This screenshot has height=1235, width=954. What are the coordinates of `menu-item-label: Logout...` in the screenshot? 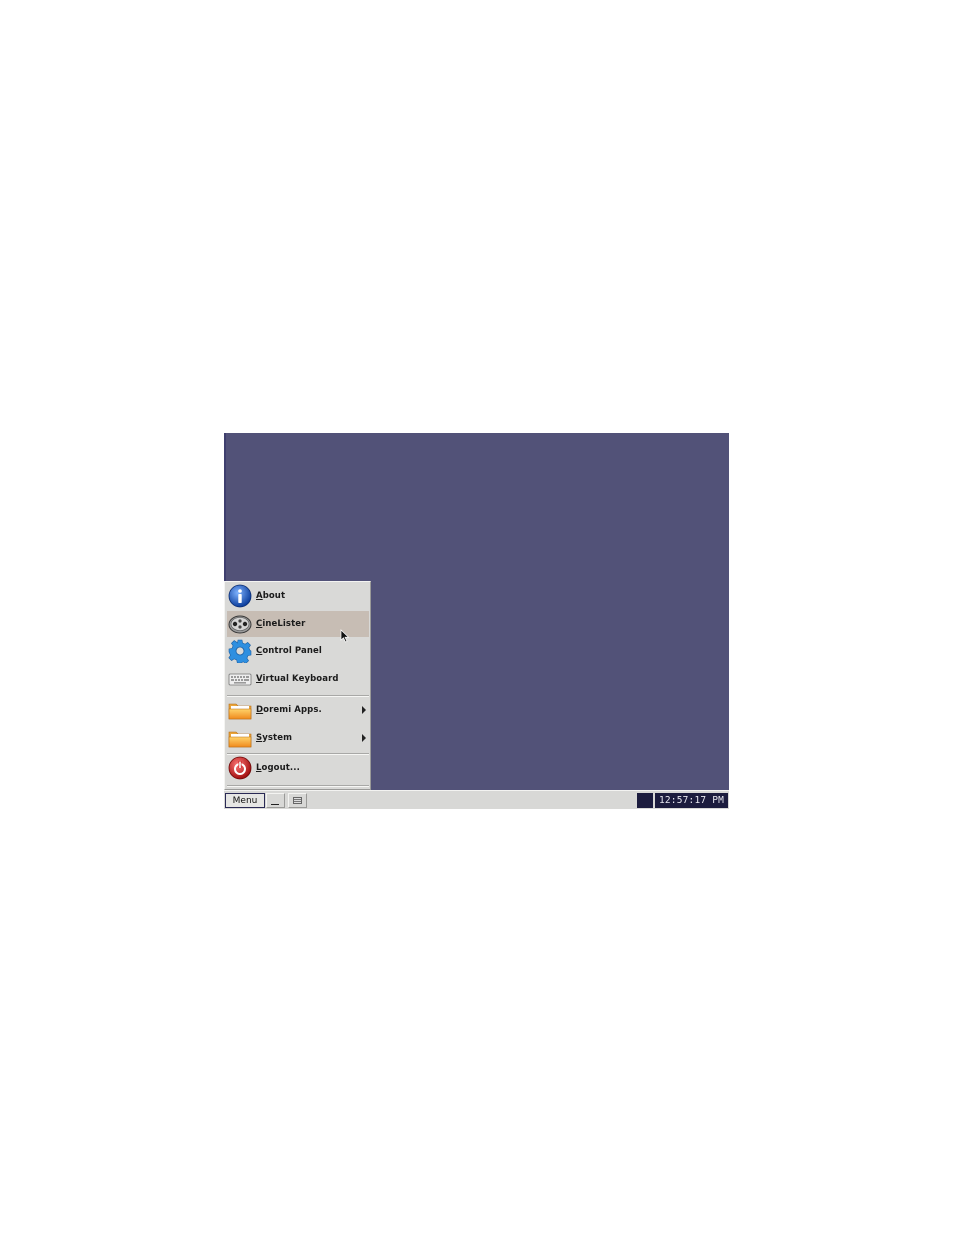 It's located at (278, 768).